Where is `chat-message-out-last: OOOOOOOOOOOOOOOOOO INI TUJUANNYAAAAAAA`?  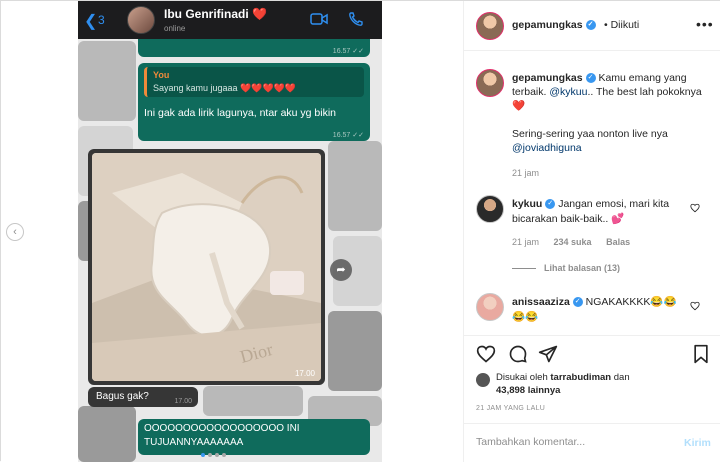
chat-message-out-last: OOOOOOOOOOOOOOOOOO INI TUJUANNYAAAAAAA is located at coordinates (254, 437).